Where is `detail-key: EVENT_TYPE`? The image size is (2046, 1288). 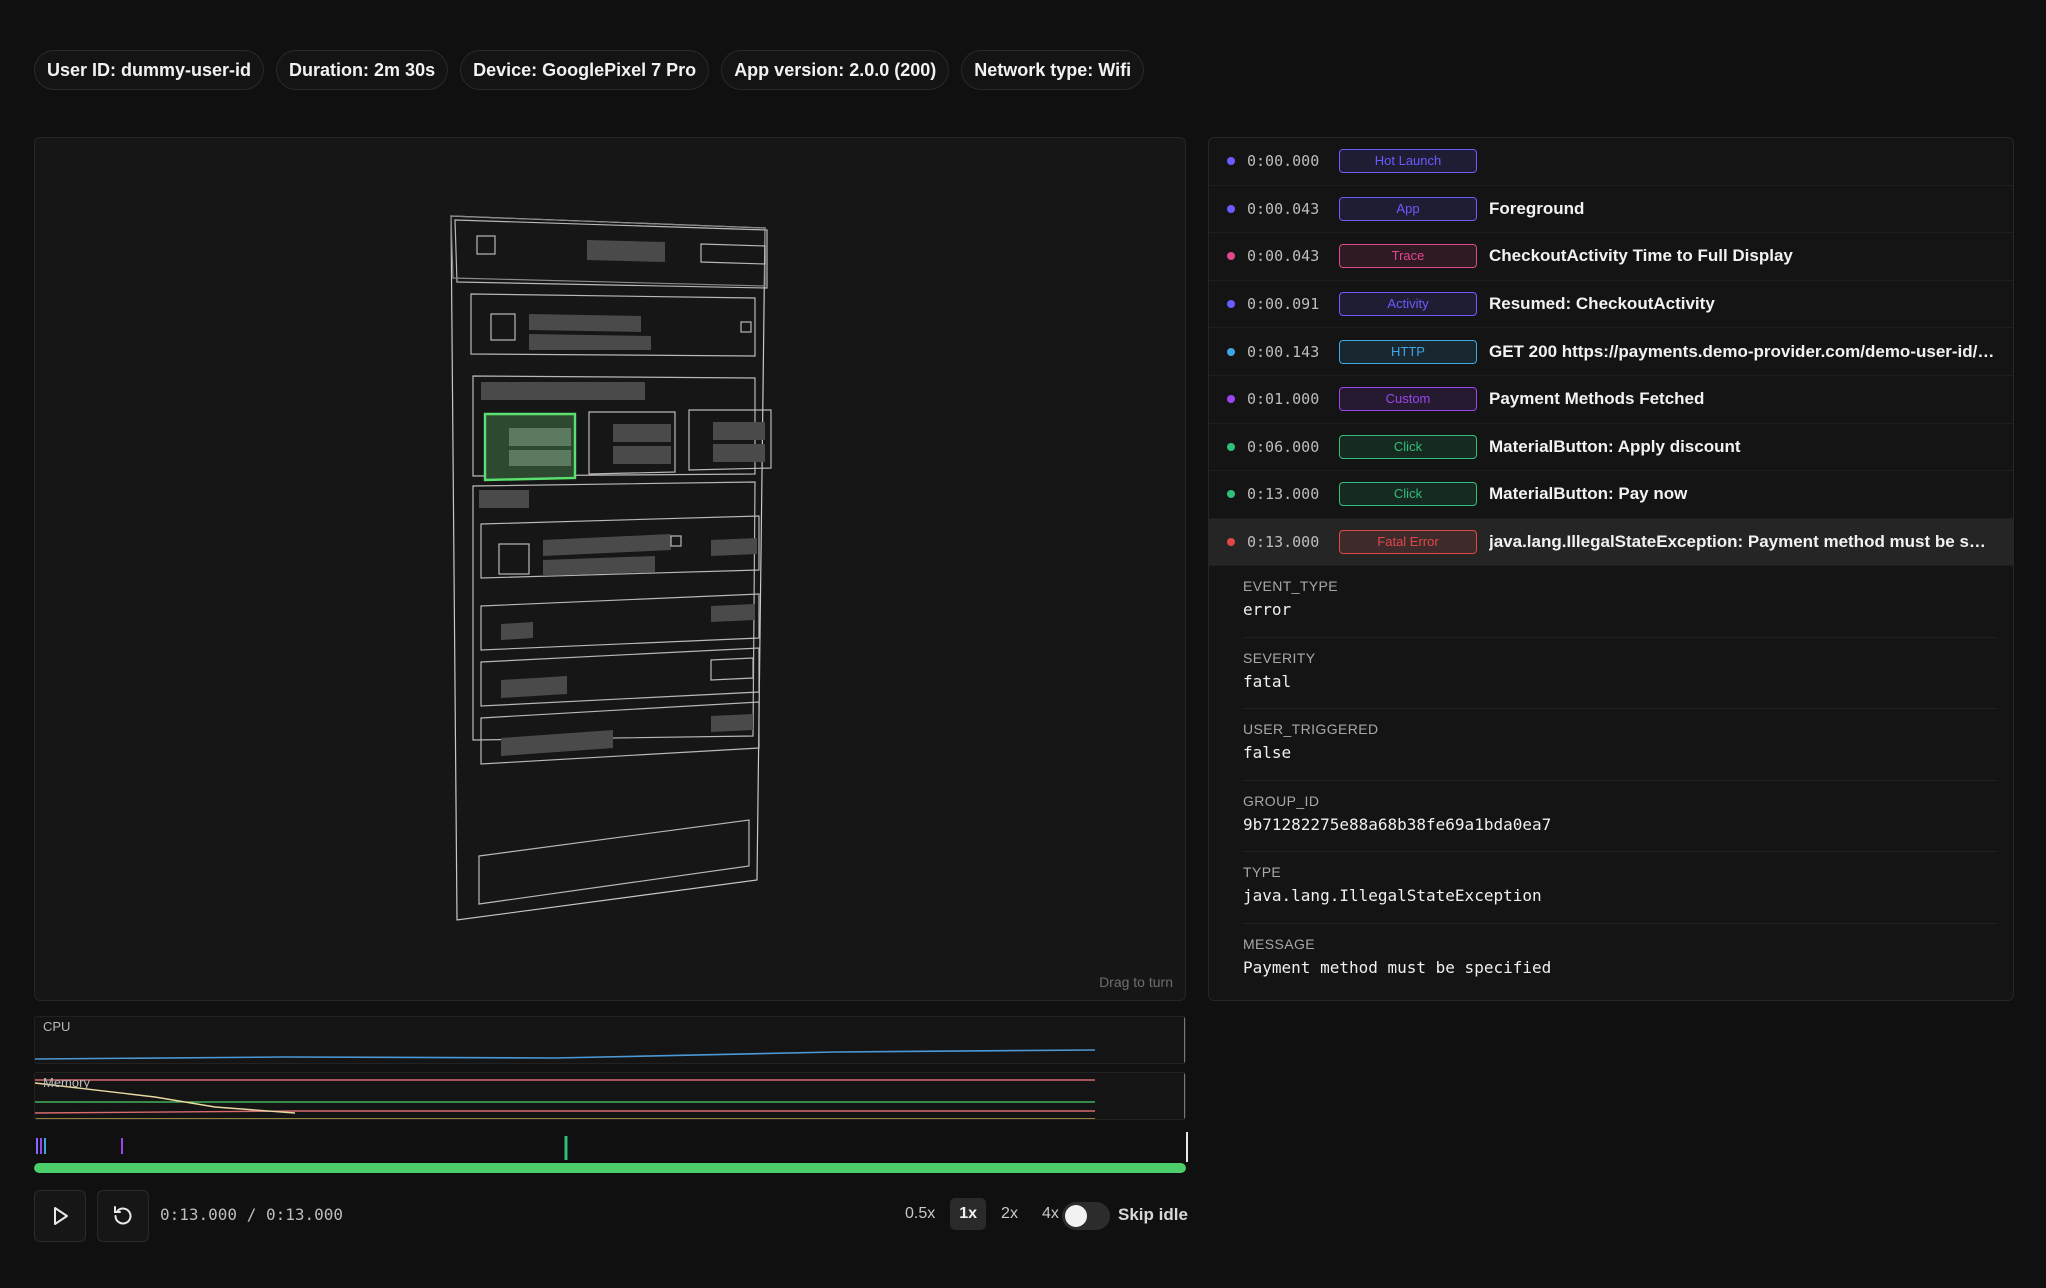
detail-key: EVENT_TYPE is located at coordinates (1291, 586).